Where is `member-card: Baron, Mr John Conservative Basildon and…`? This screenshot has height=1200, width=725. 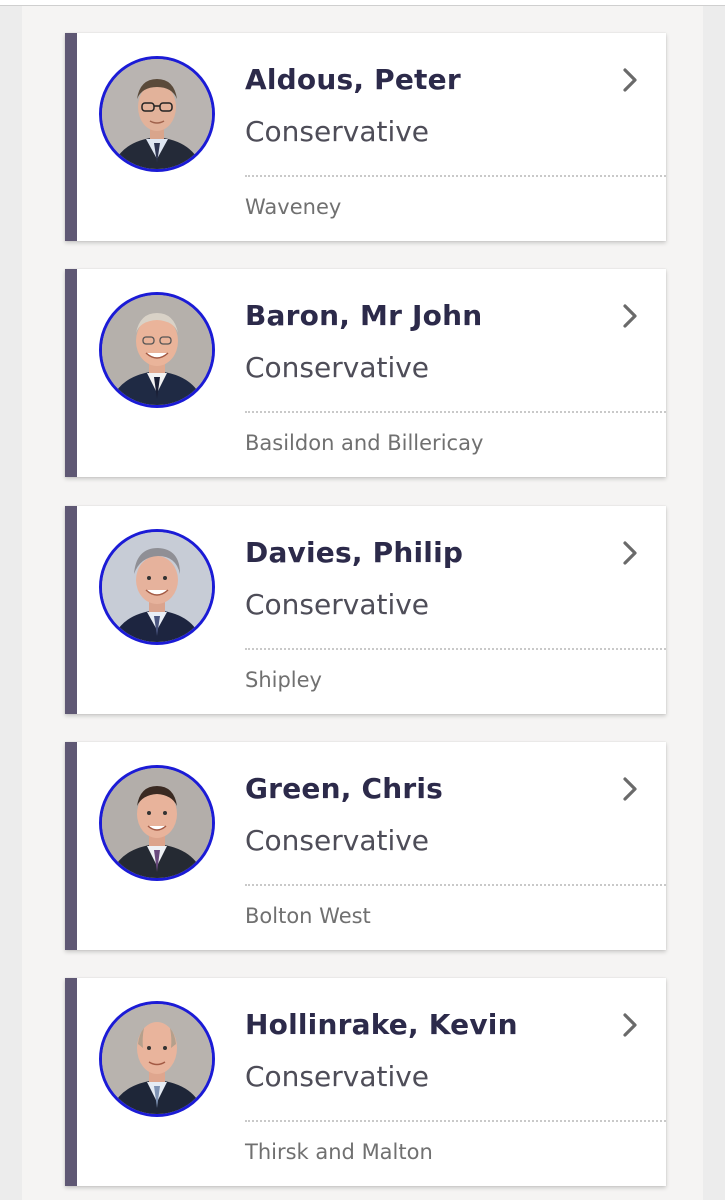 member-card: Baron, Mr John Conservative Basildon and… is located at coordinates (365, 373).